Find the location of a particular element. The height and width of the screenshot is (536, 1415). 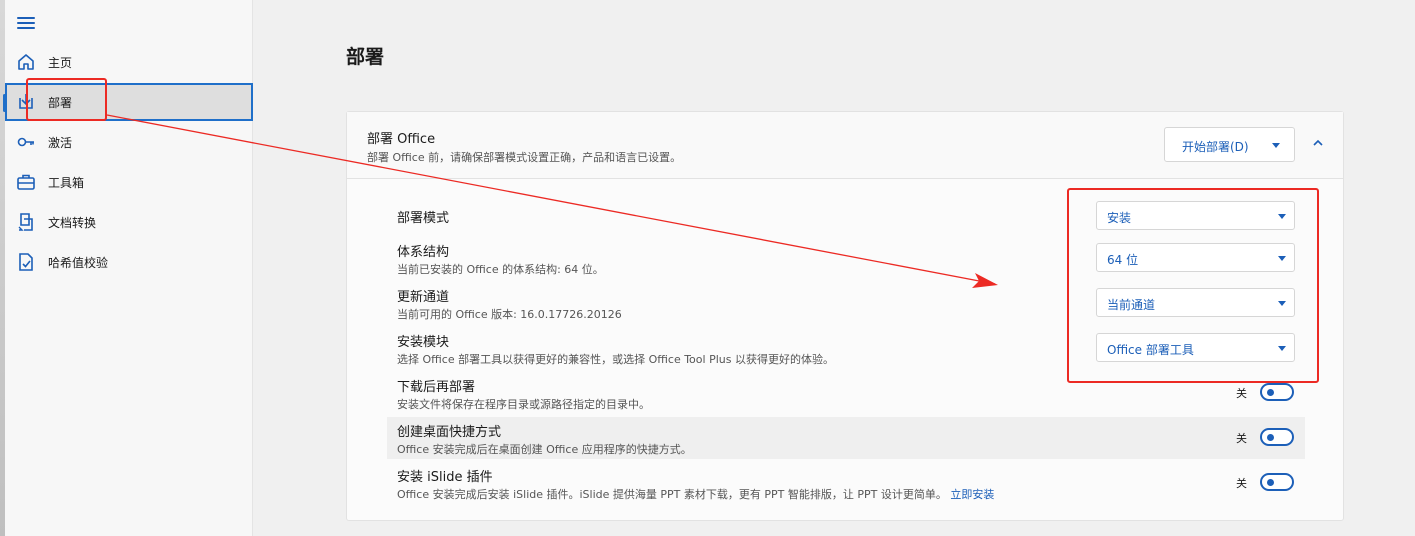

card-title: 部署 Office is located at coordinates (401, 139).